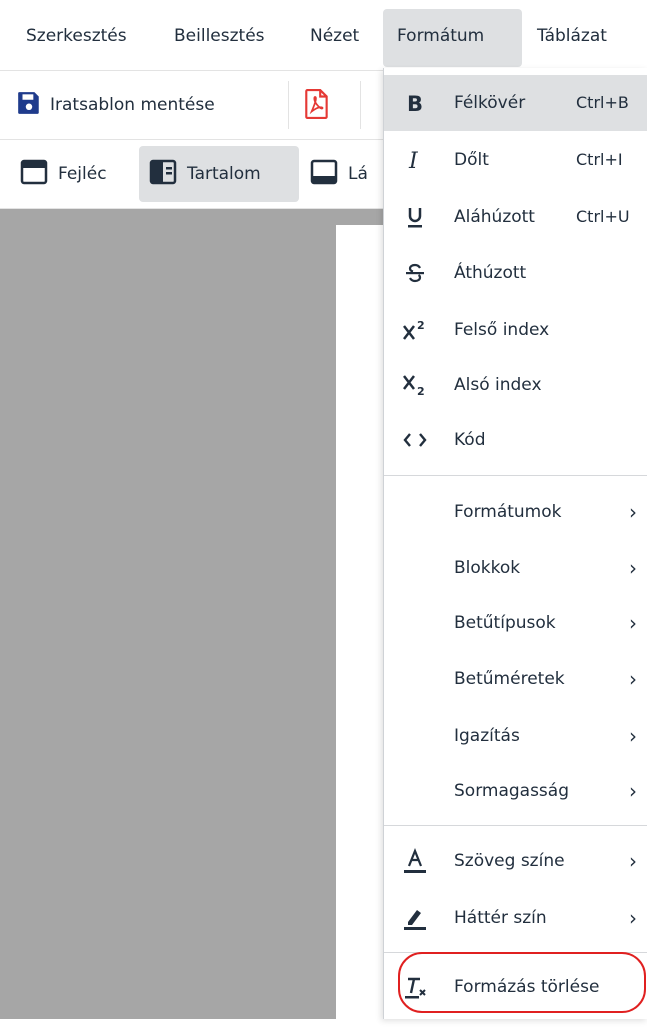 This screenshot has height=1035, width=647. I want to click on shortcut-label: Ctrl+B, so click(602, 102).